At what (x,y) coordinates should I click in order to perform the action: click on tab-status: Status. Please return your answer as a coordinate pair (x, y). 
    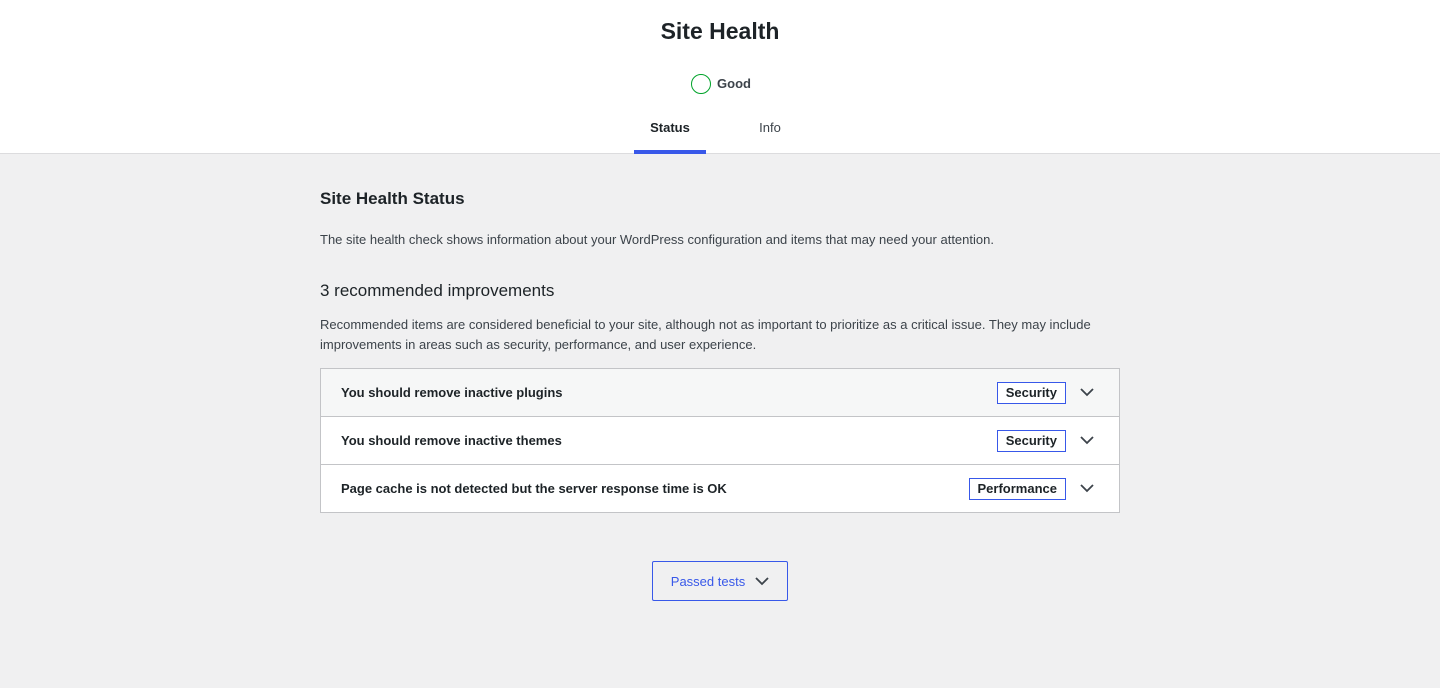
    Looking at the image, I should click on (670, 133).